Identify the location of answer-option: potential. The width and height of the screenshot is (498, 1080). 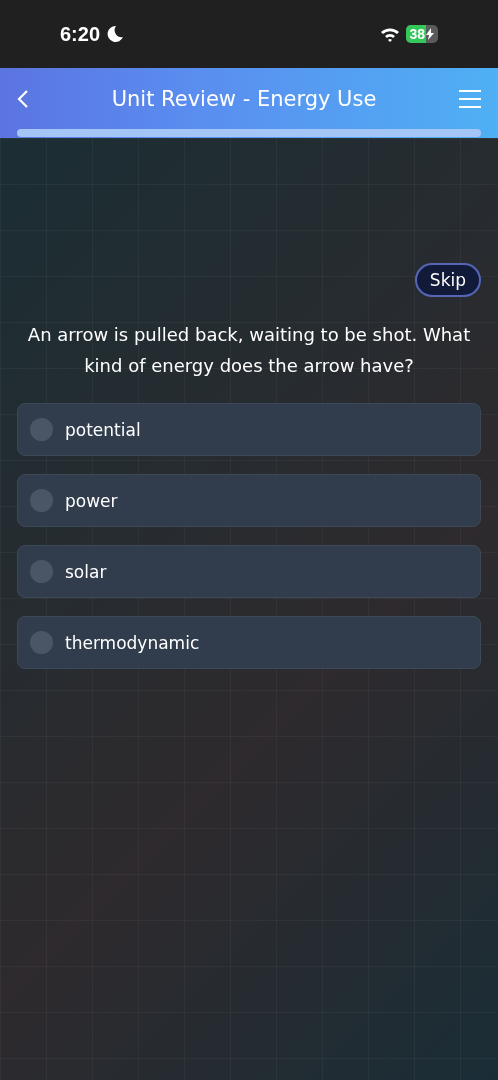
(249, 429).